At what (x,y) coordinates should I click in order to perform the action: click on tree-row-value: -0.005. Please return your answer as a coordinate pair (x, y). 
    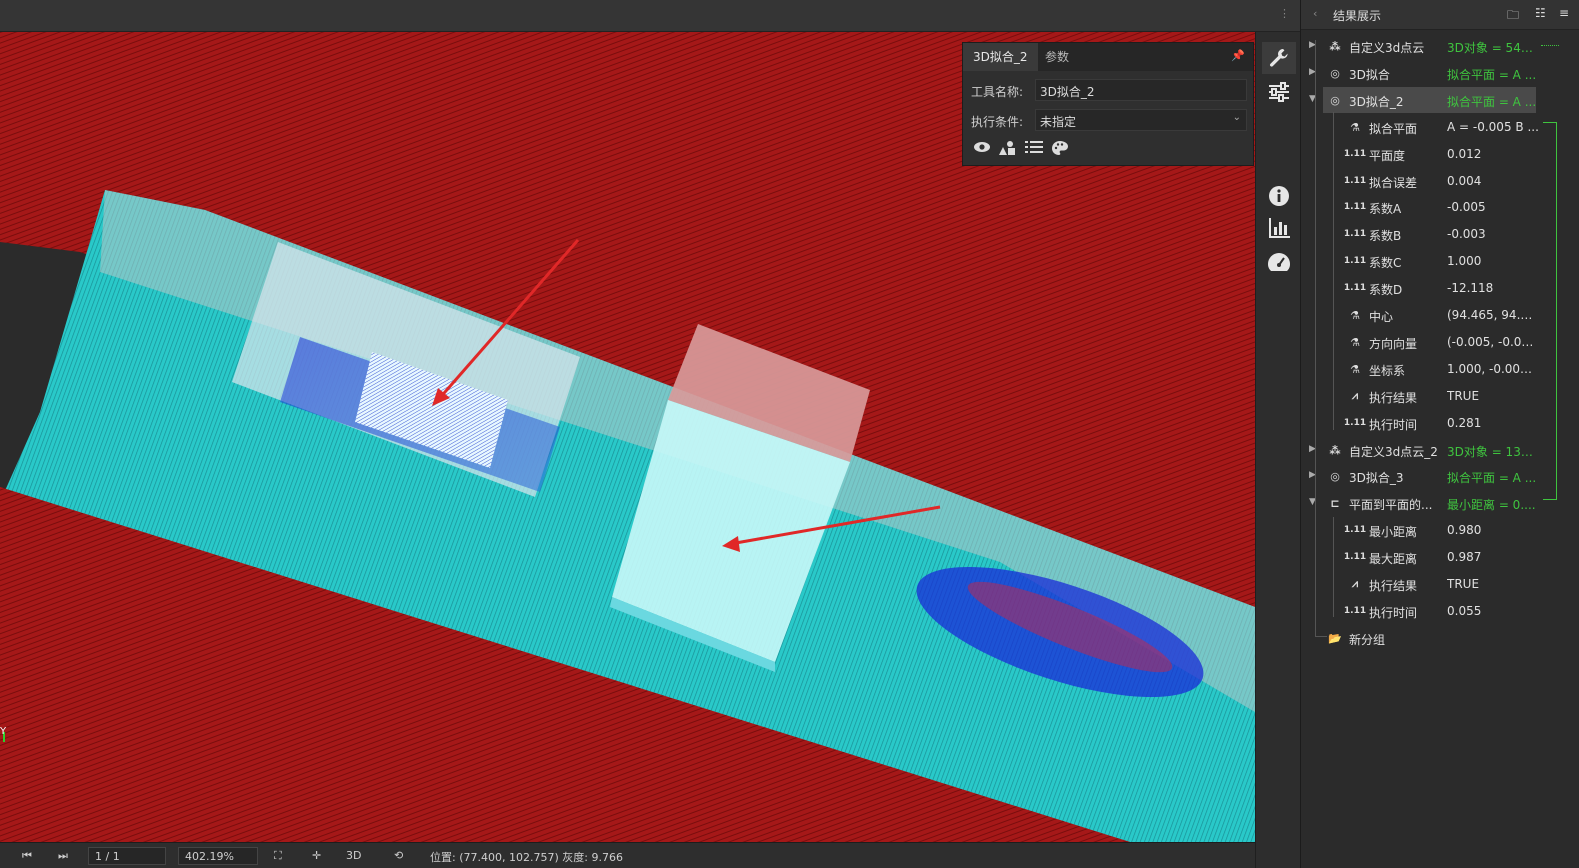
    Looking at the image, I should click on (1466, 207).